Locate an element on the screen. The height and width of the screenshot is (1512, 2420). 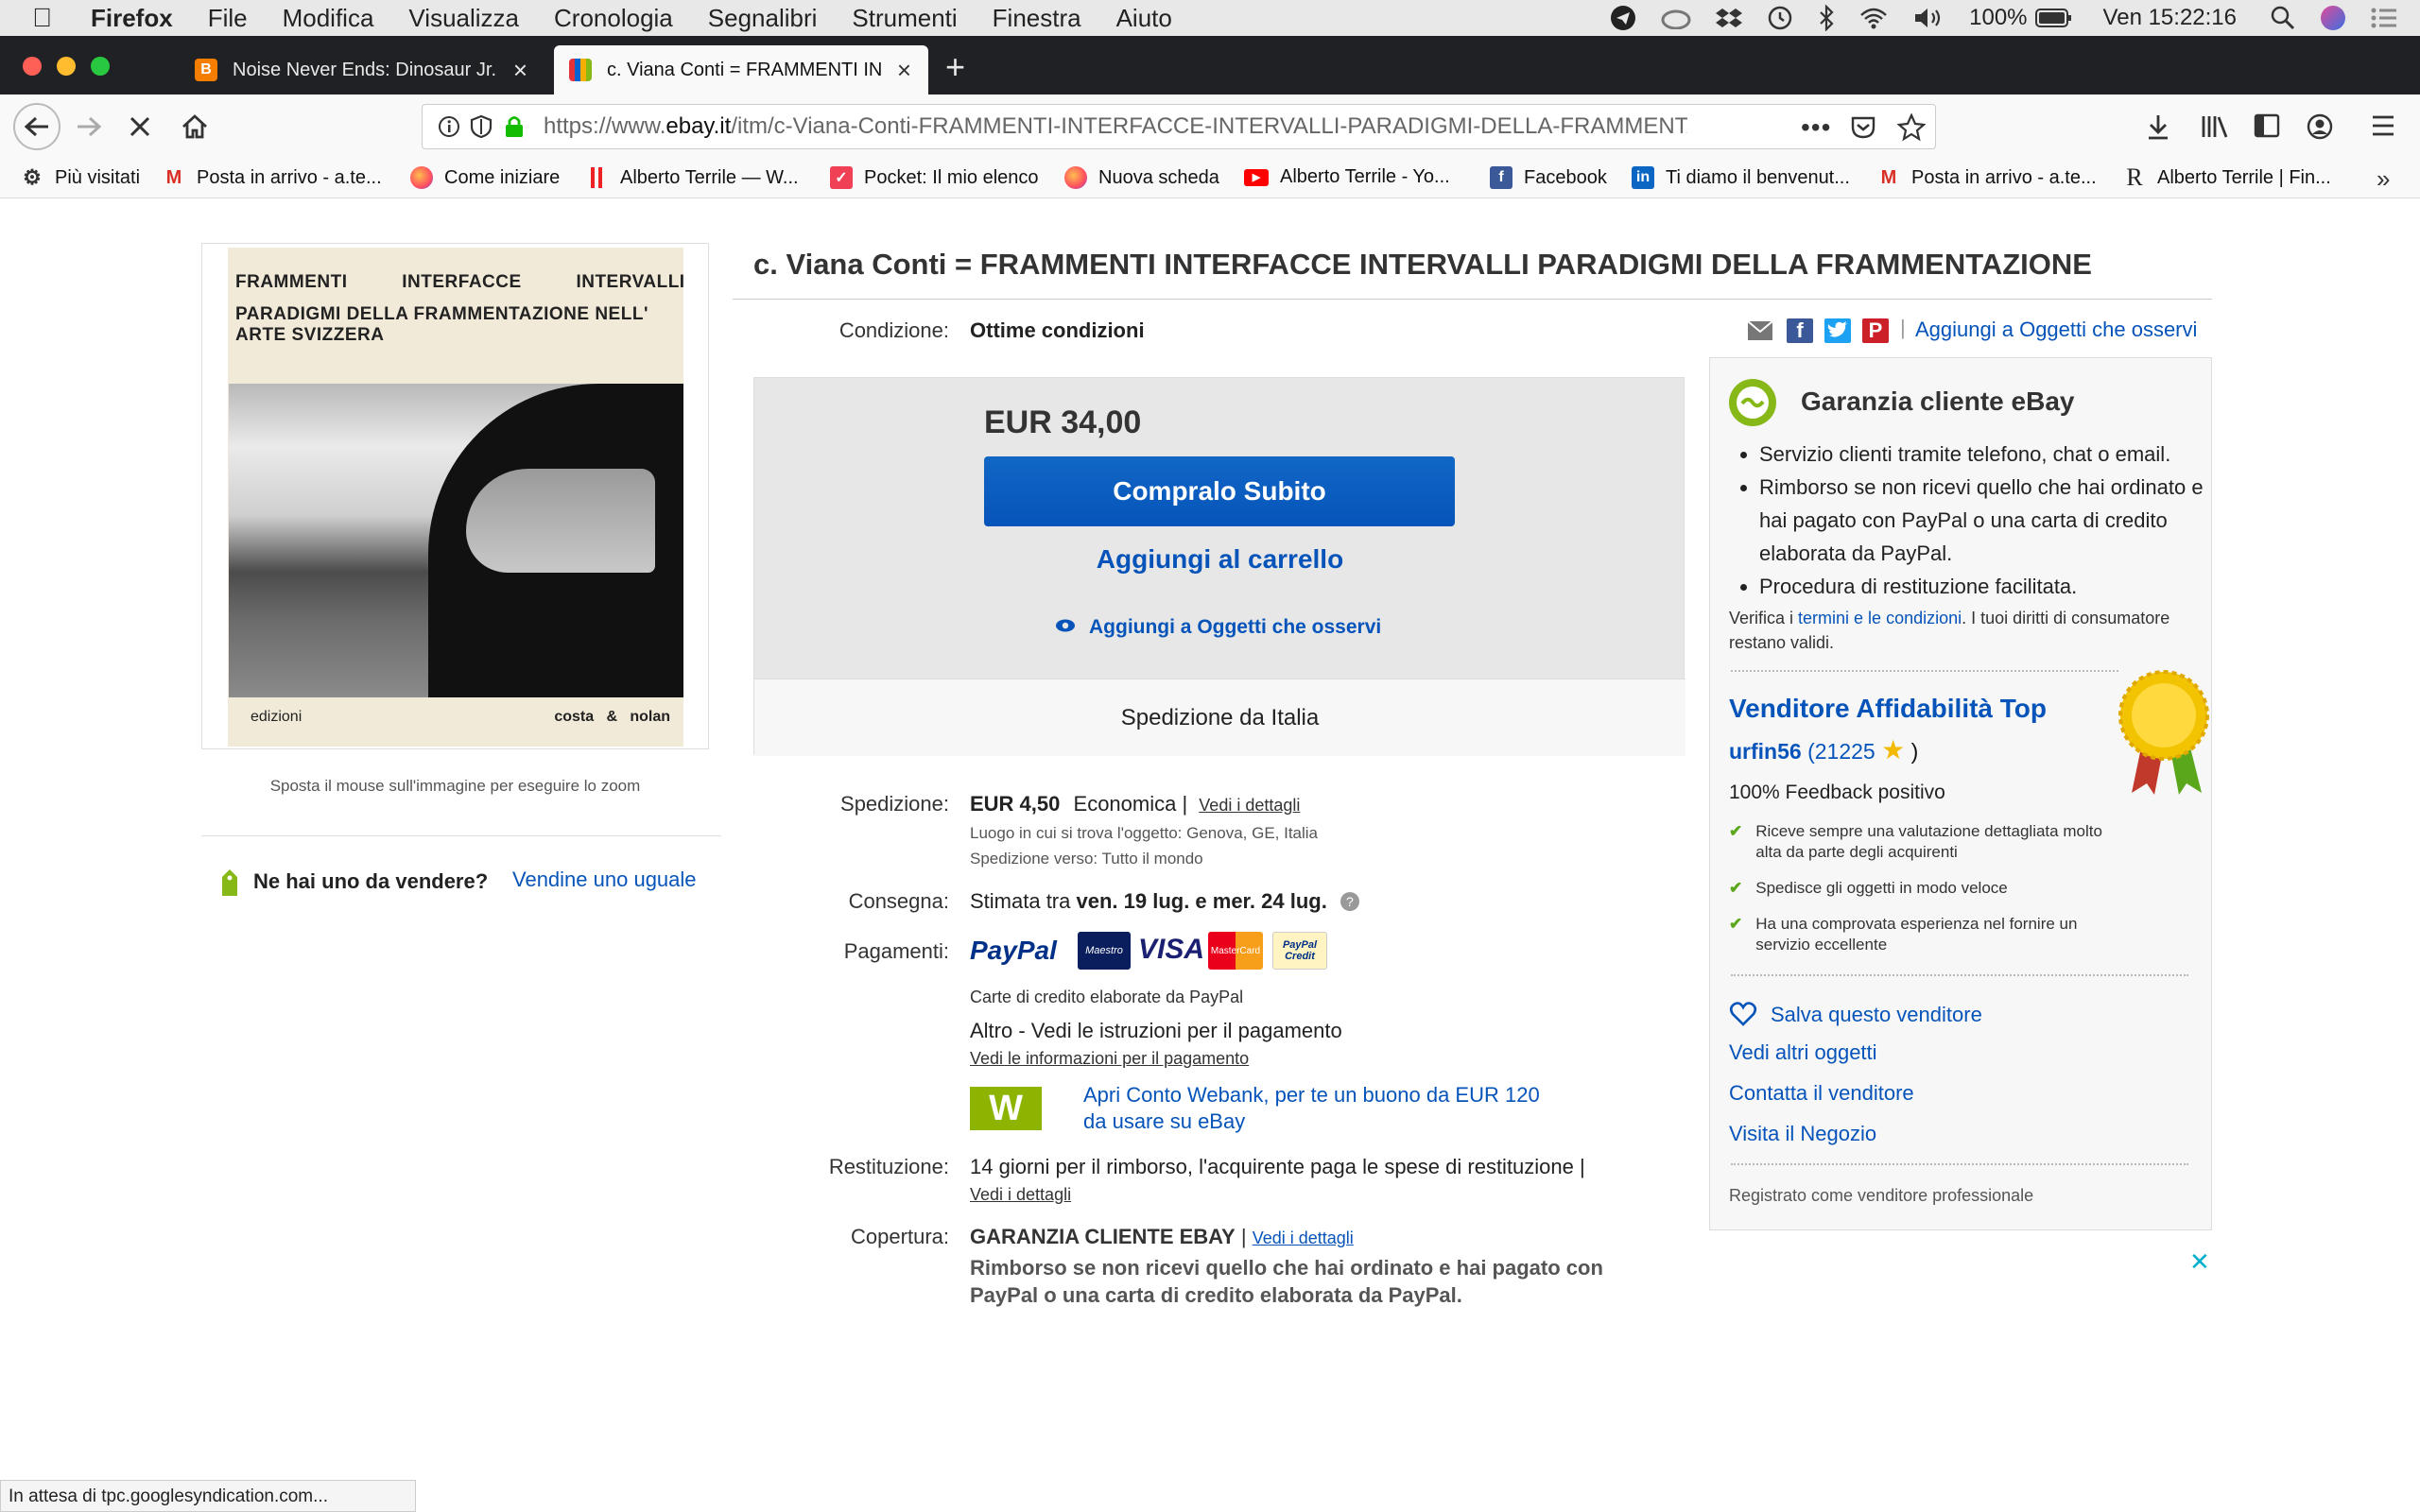
telegram-icon is located at coordinates (1623, 18).